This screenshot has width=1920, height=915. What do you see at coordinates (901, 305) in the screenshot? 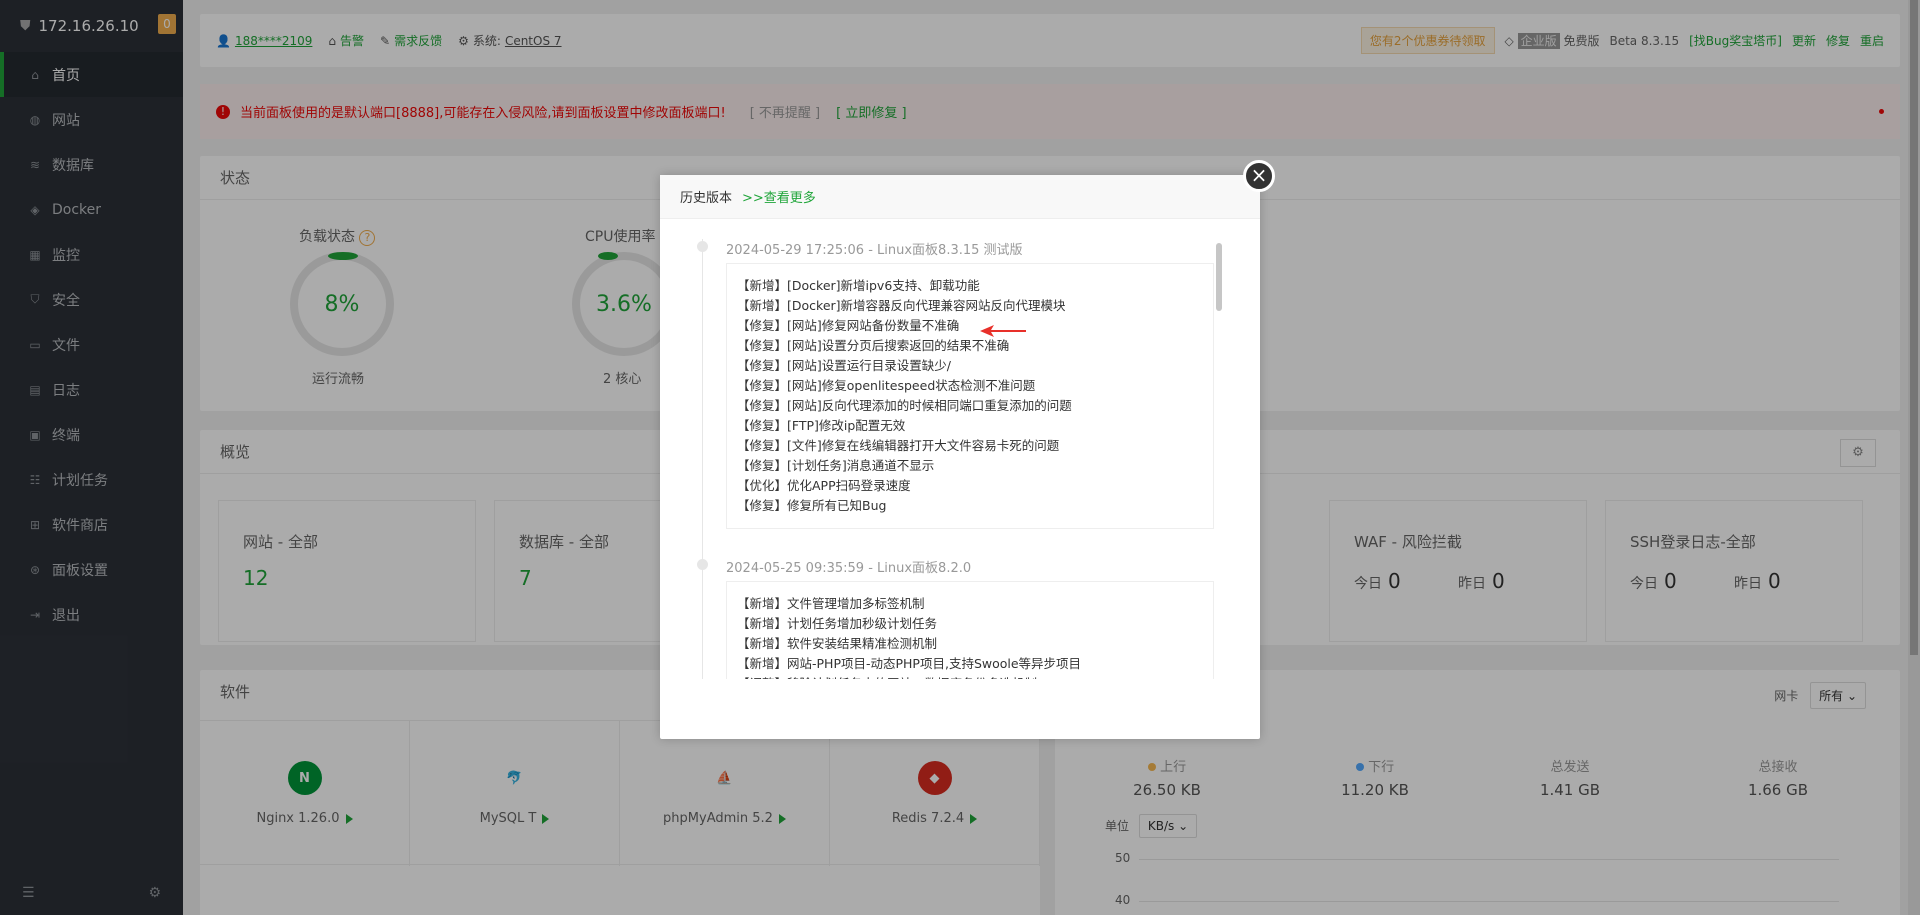
I see `changelog-line: 【新增】[Docker]新增容器反向代理兼容网站反向代理模块` at bounding box center [901, 305].